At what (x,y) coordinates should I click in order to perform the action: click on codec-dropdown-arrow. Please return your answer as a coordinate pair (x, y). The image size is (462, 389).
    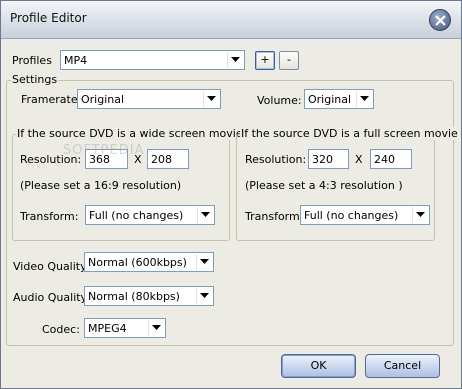
    Looking at the image, I should click on (156, 328).